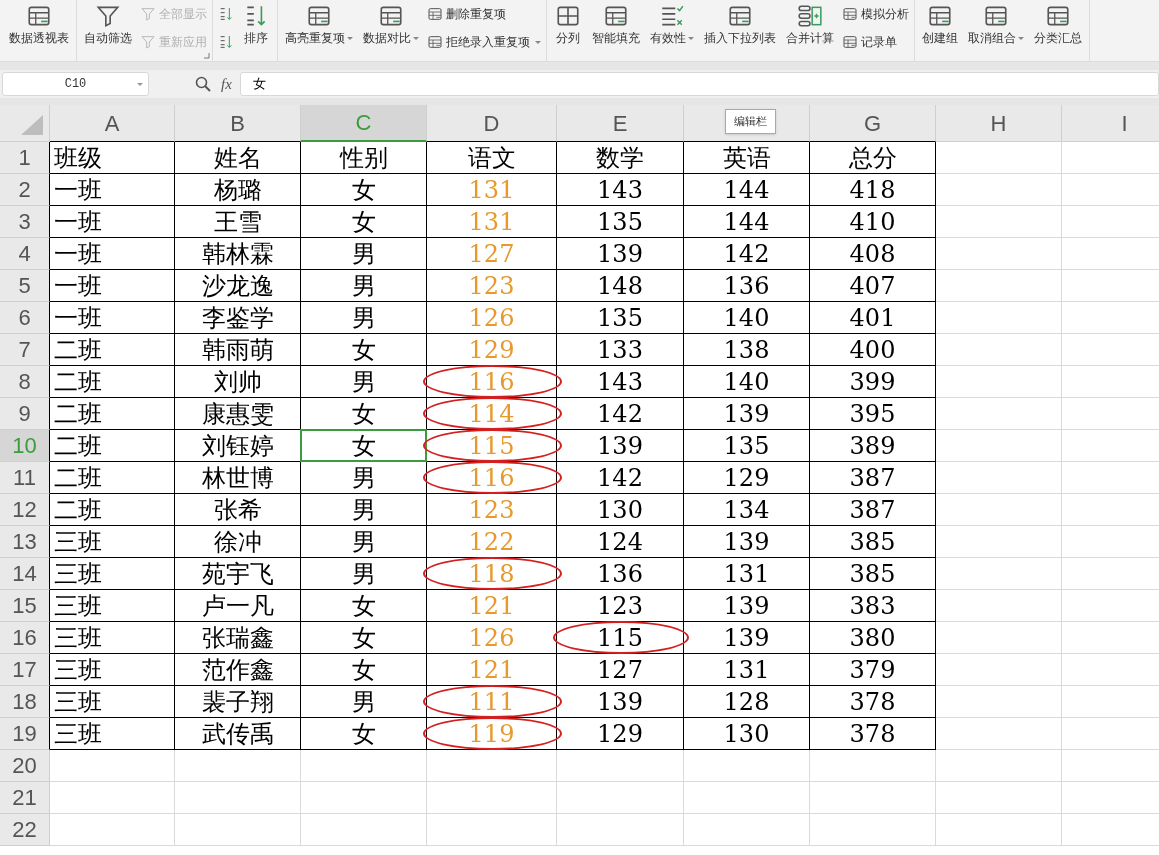 This screenshot has height=855, width=1159. I want to click on table-cell: 143, so click(620, 382).